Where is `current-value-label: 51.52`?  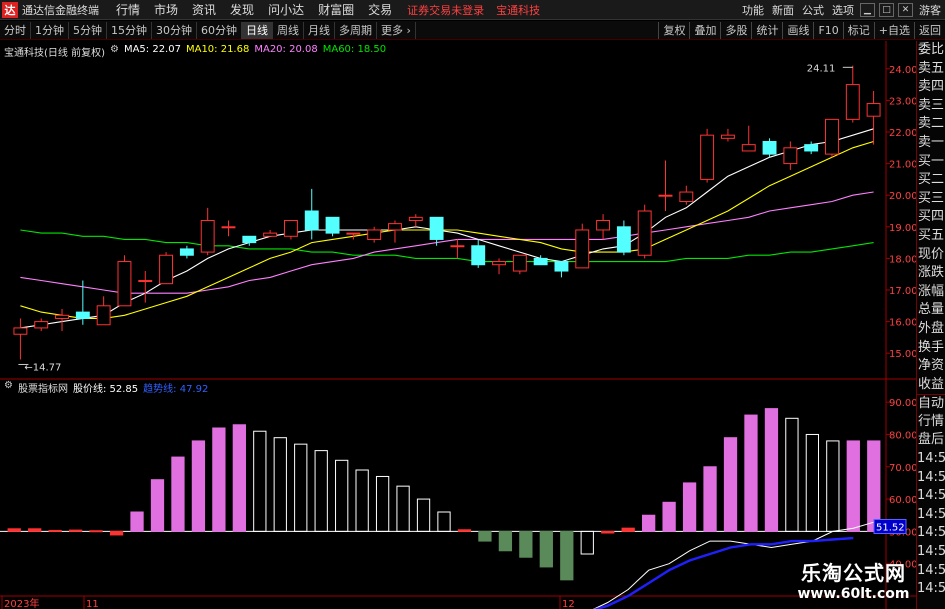 current-value-label: 51.52 is located at coordinates (890, 527).